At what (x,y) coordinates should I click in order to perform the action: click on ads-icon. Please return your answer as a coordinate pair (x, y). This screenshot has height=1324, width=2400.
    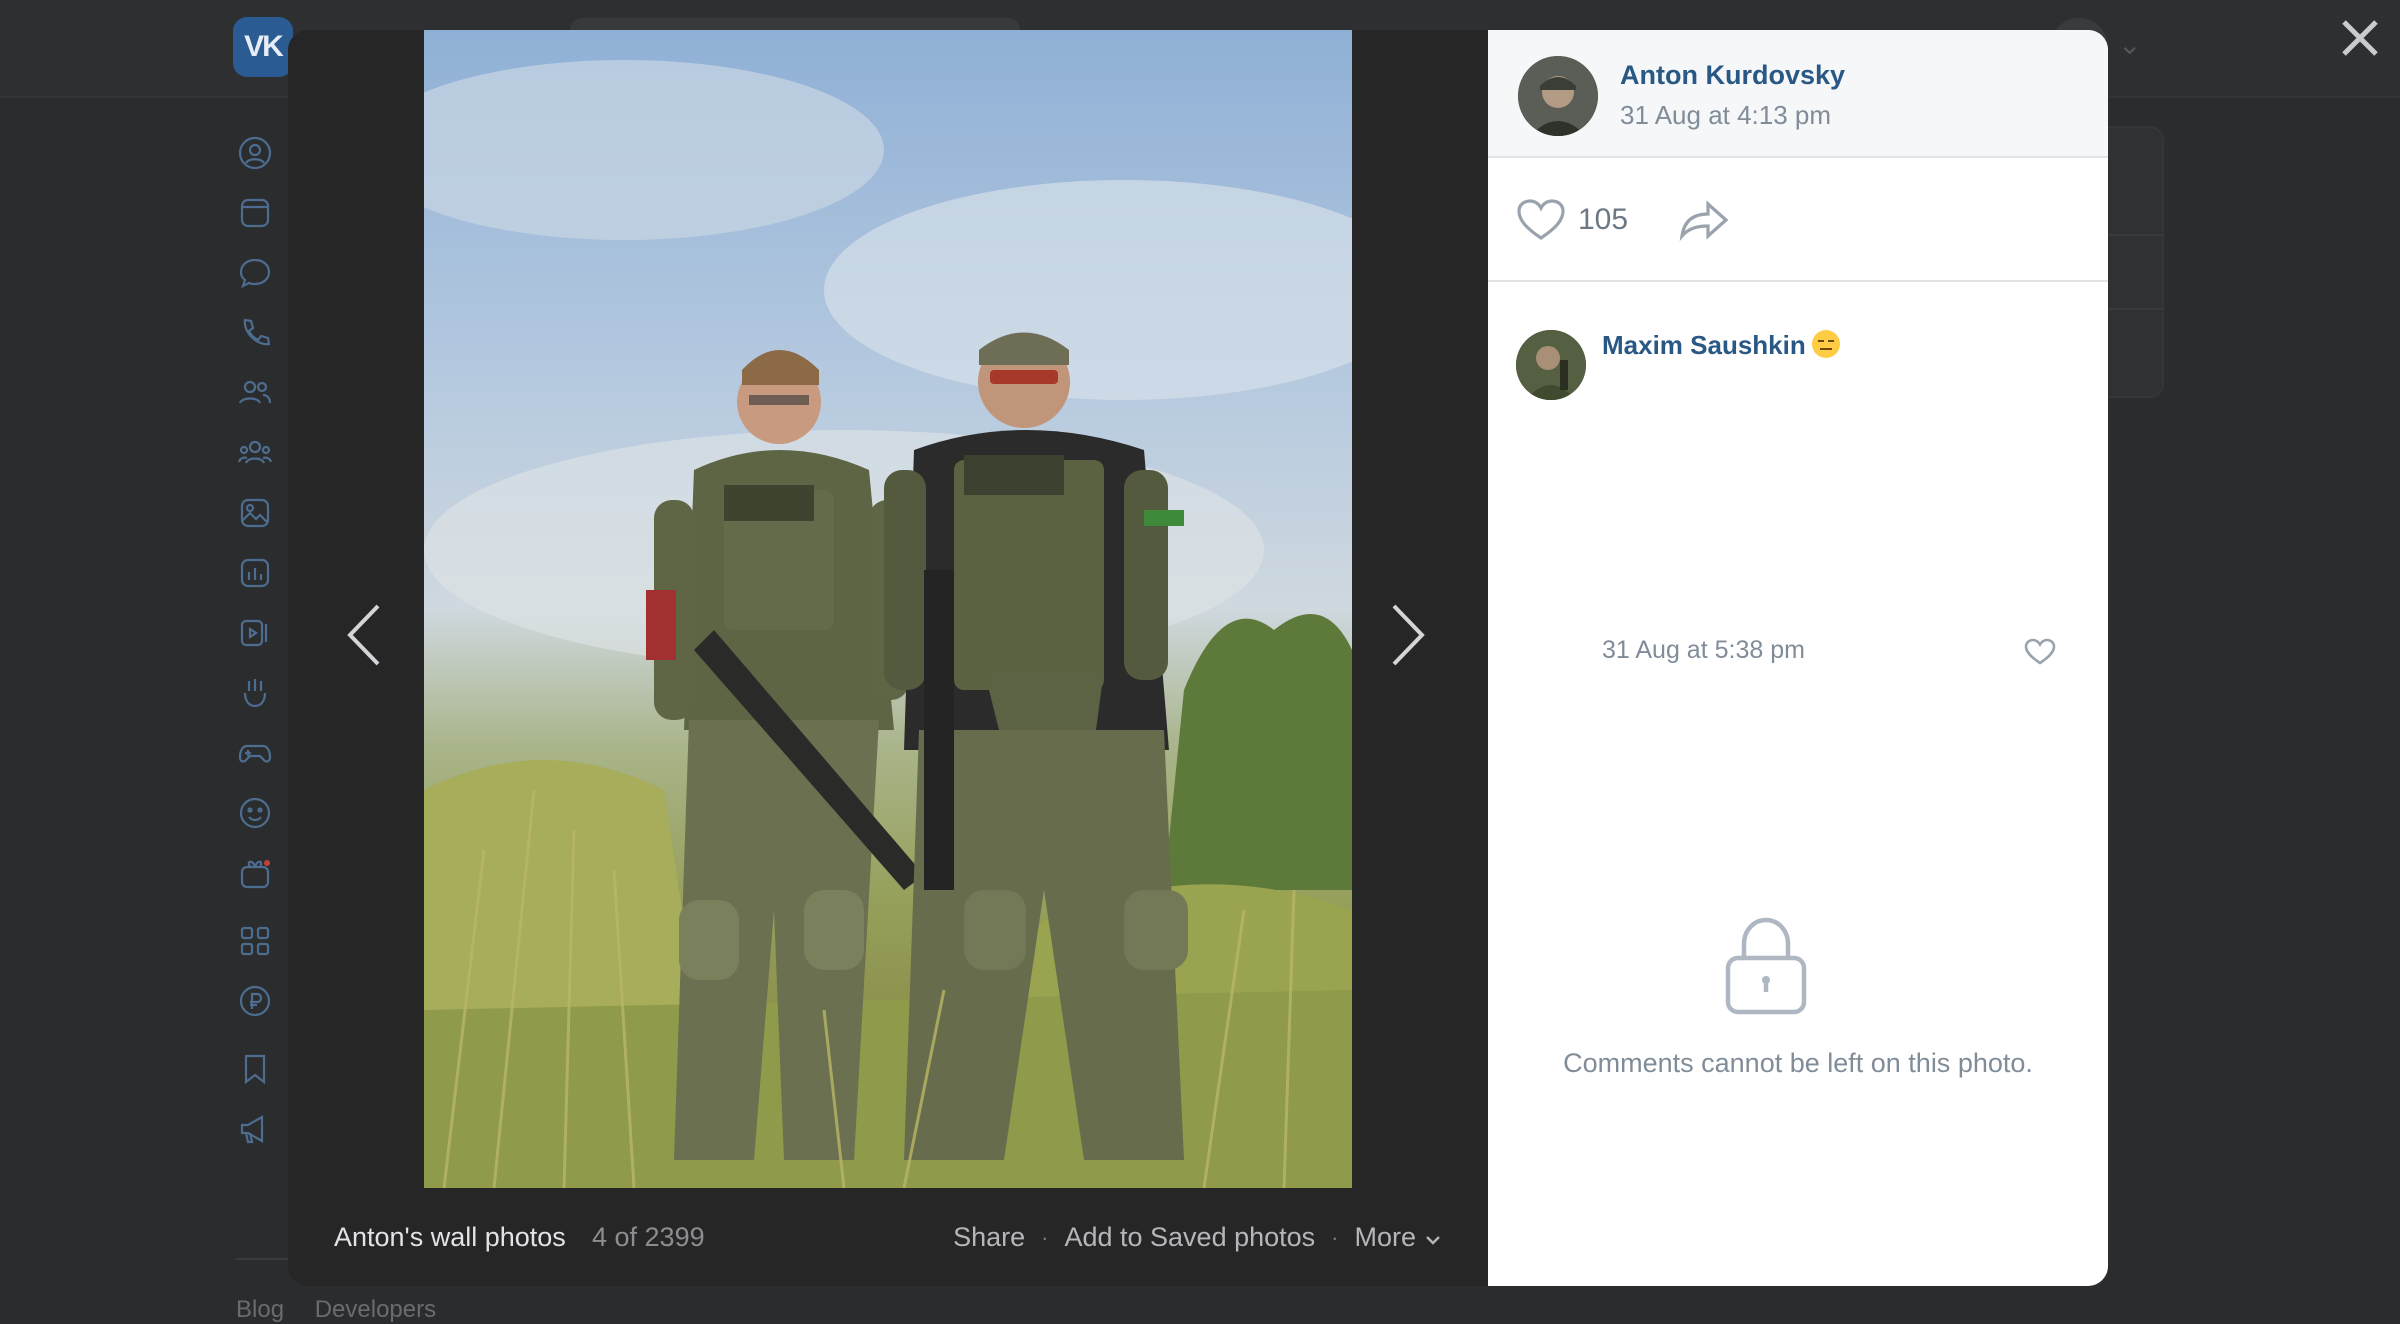
    Looking at the image, I should click on (255, 1129).